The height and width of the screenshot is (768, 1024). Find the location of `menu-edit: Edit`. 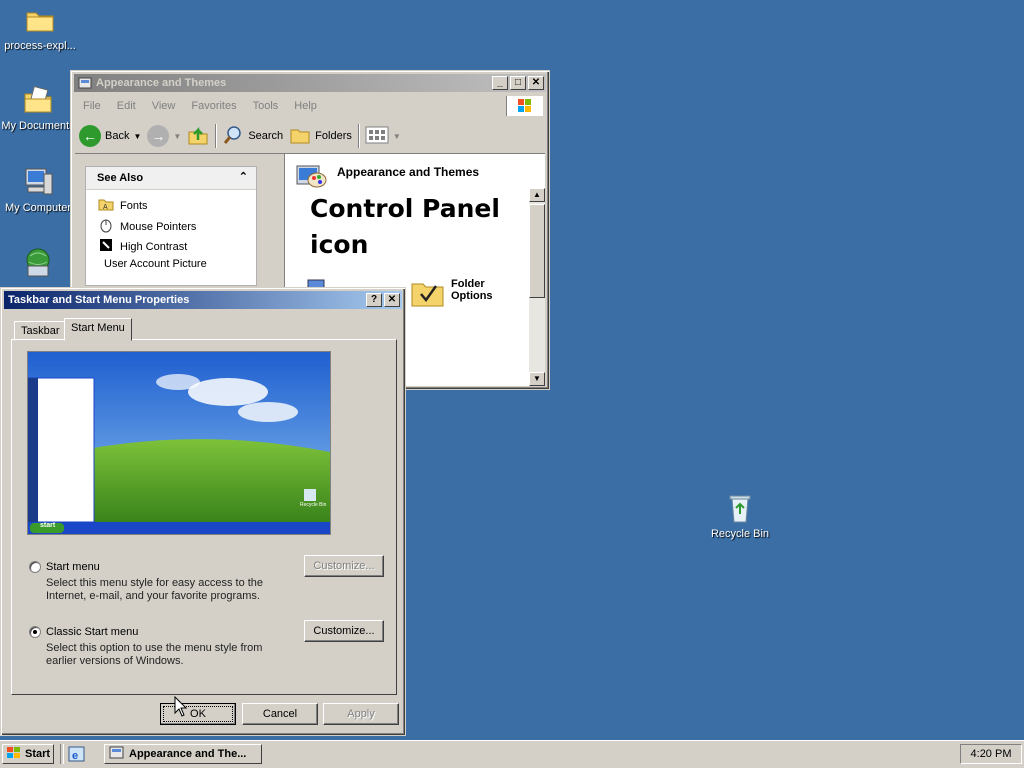

menu-edit: Edit is located at coordinates (126, 106).